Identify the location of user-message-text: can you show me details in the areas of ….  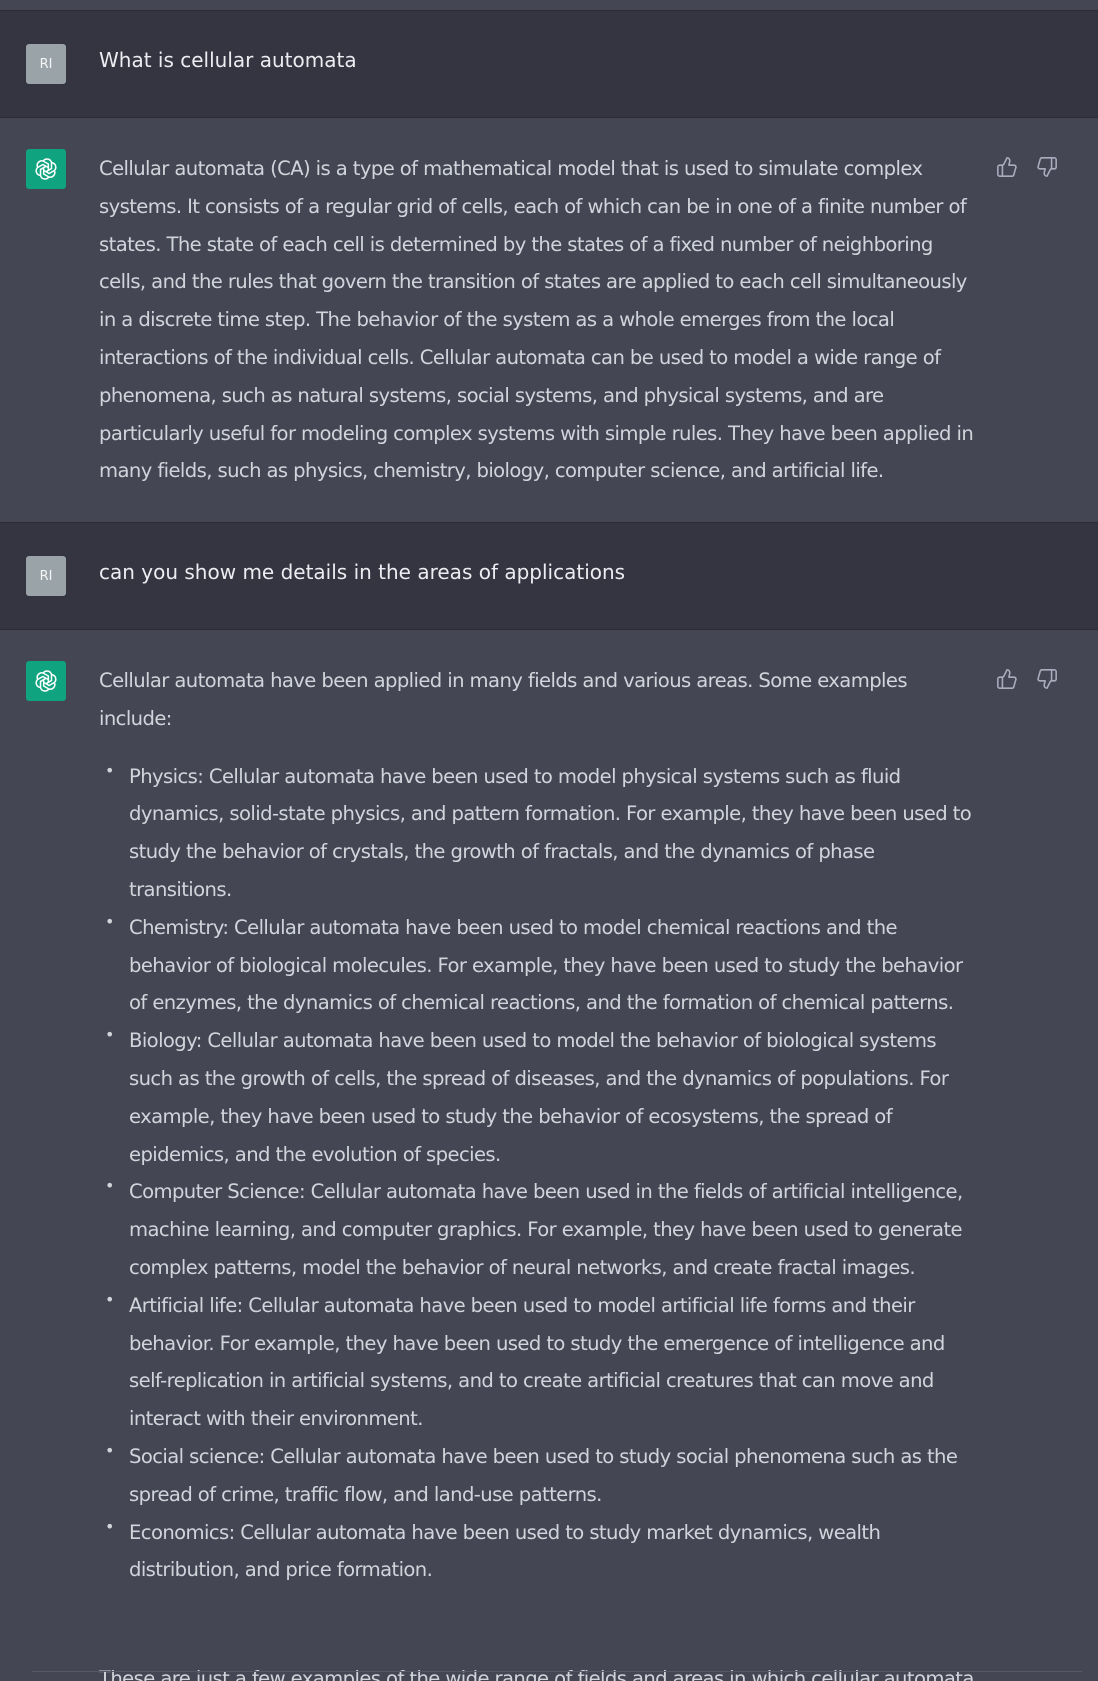
(362, 572).